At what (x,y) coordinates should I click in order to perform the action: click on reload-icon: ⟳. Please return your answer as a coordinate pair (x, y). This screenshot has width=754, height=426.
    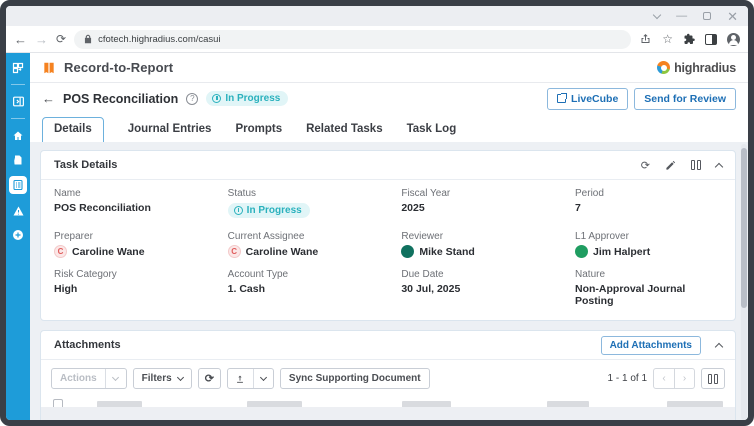
    Looking at the image, I should click on (61, 39).